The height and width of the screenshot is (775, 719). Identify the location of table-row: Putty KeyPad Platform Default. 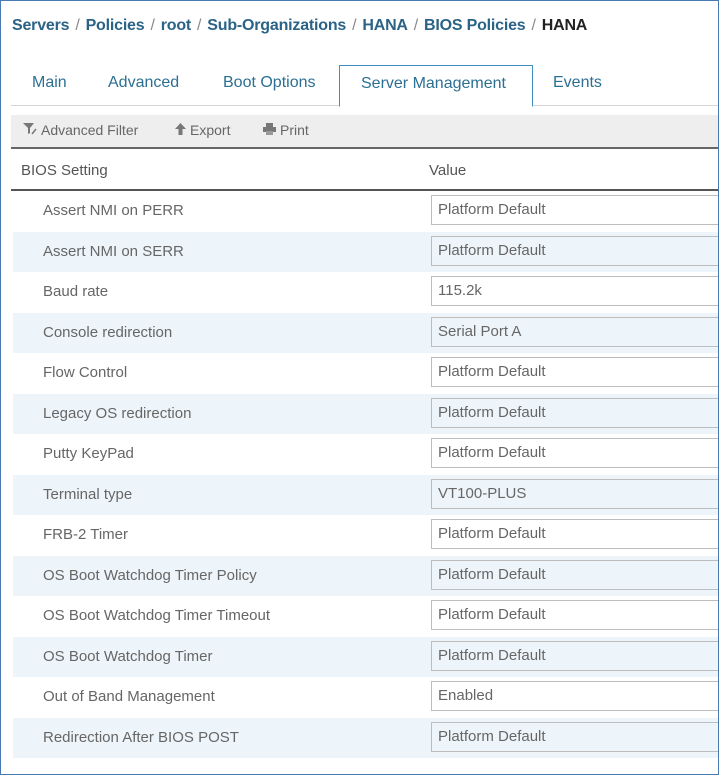
(365, 454).